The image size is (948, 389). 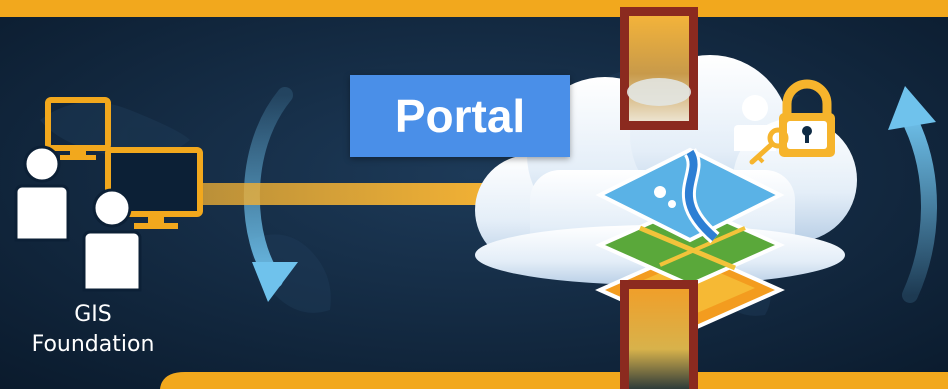 I want to click on bottom-handle, so click(x=659, y=334).